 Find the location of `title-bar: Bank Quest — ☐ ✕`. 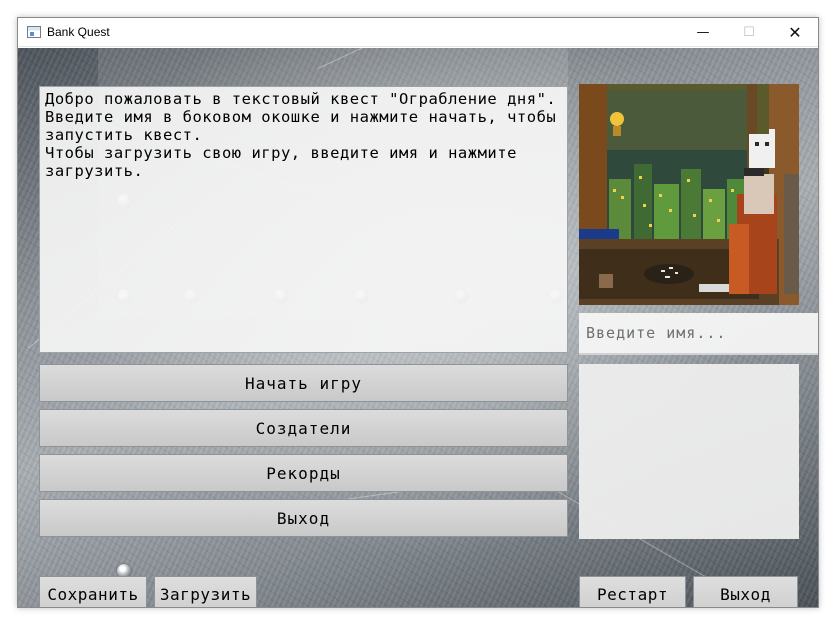

title-bar: Bank Quest — ☐ ✕ is located at coordinates (418, 32).